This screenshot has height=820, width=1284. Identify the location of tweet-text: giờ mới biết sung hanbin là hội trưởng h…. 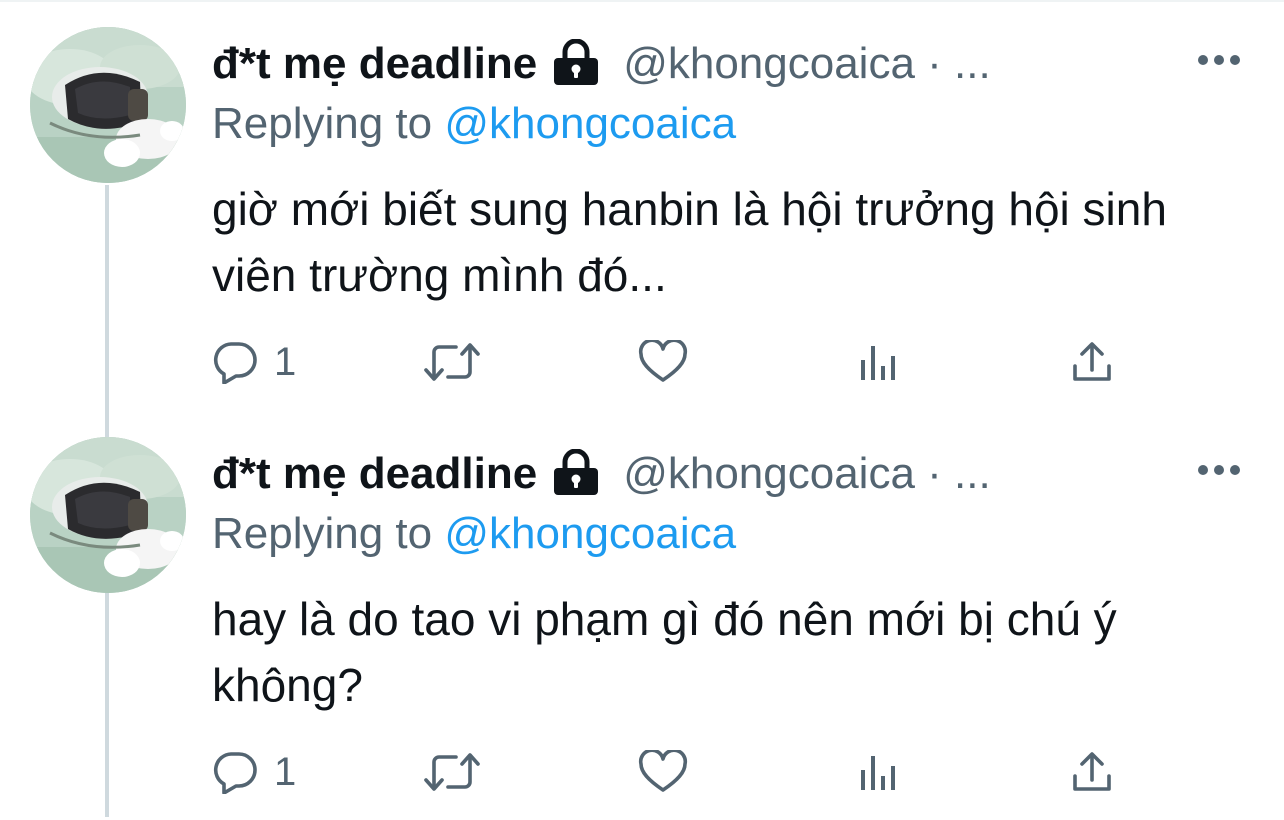
(689, 242).